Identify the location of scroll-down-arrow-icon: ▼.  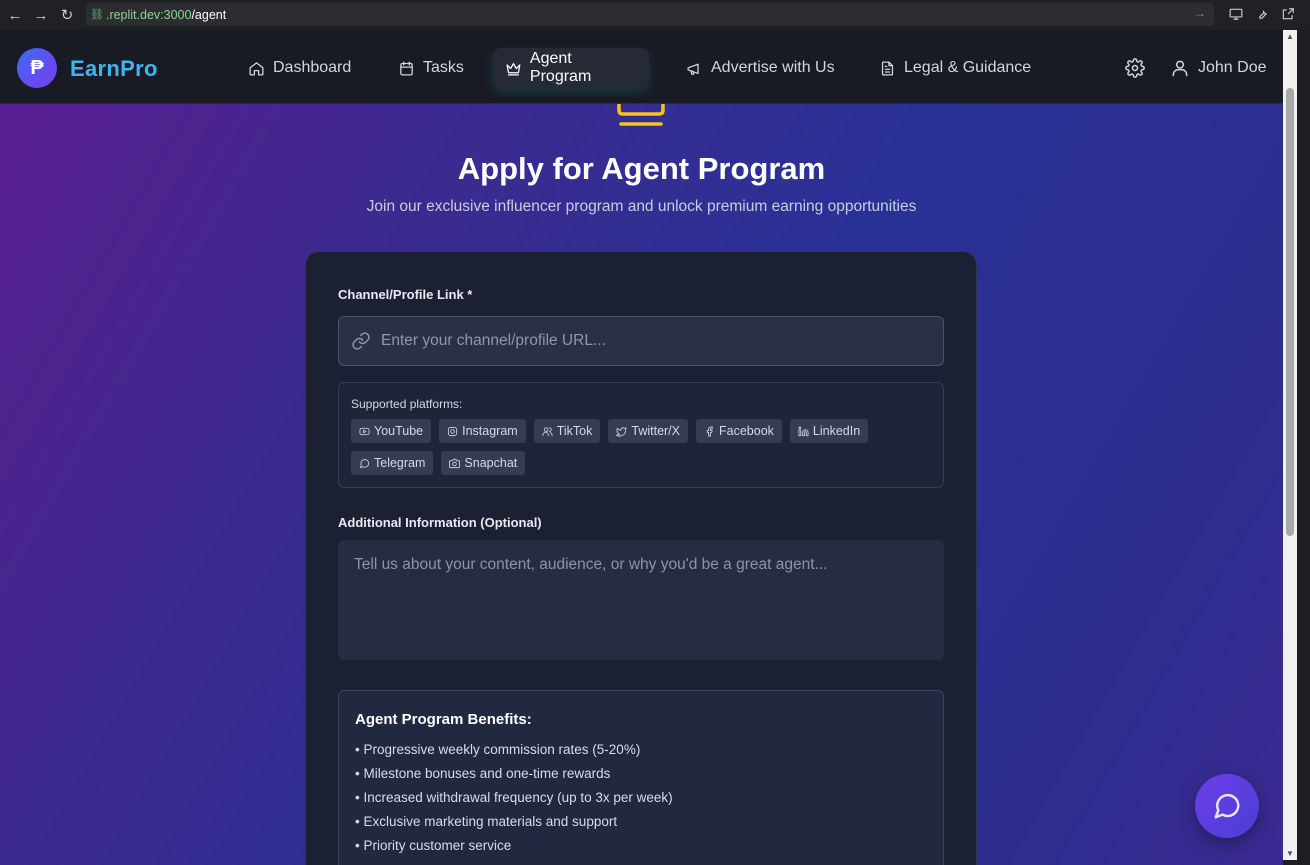
(1290, 853).